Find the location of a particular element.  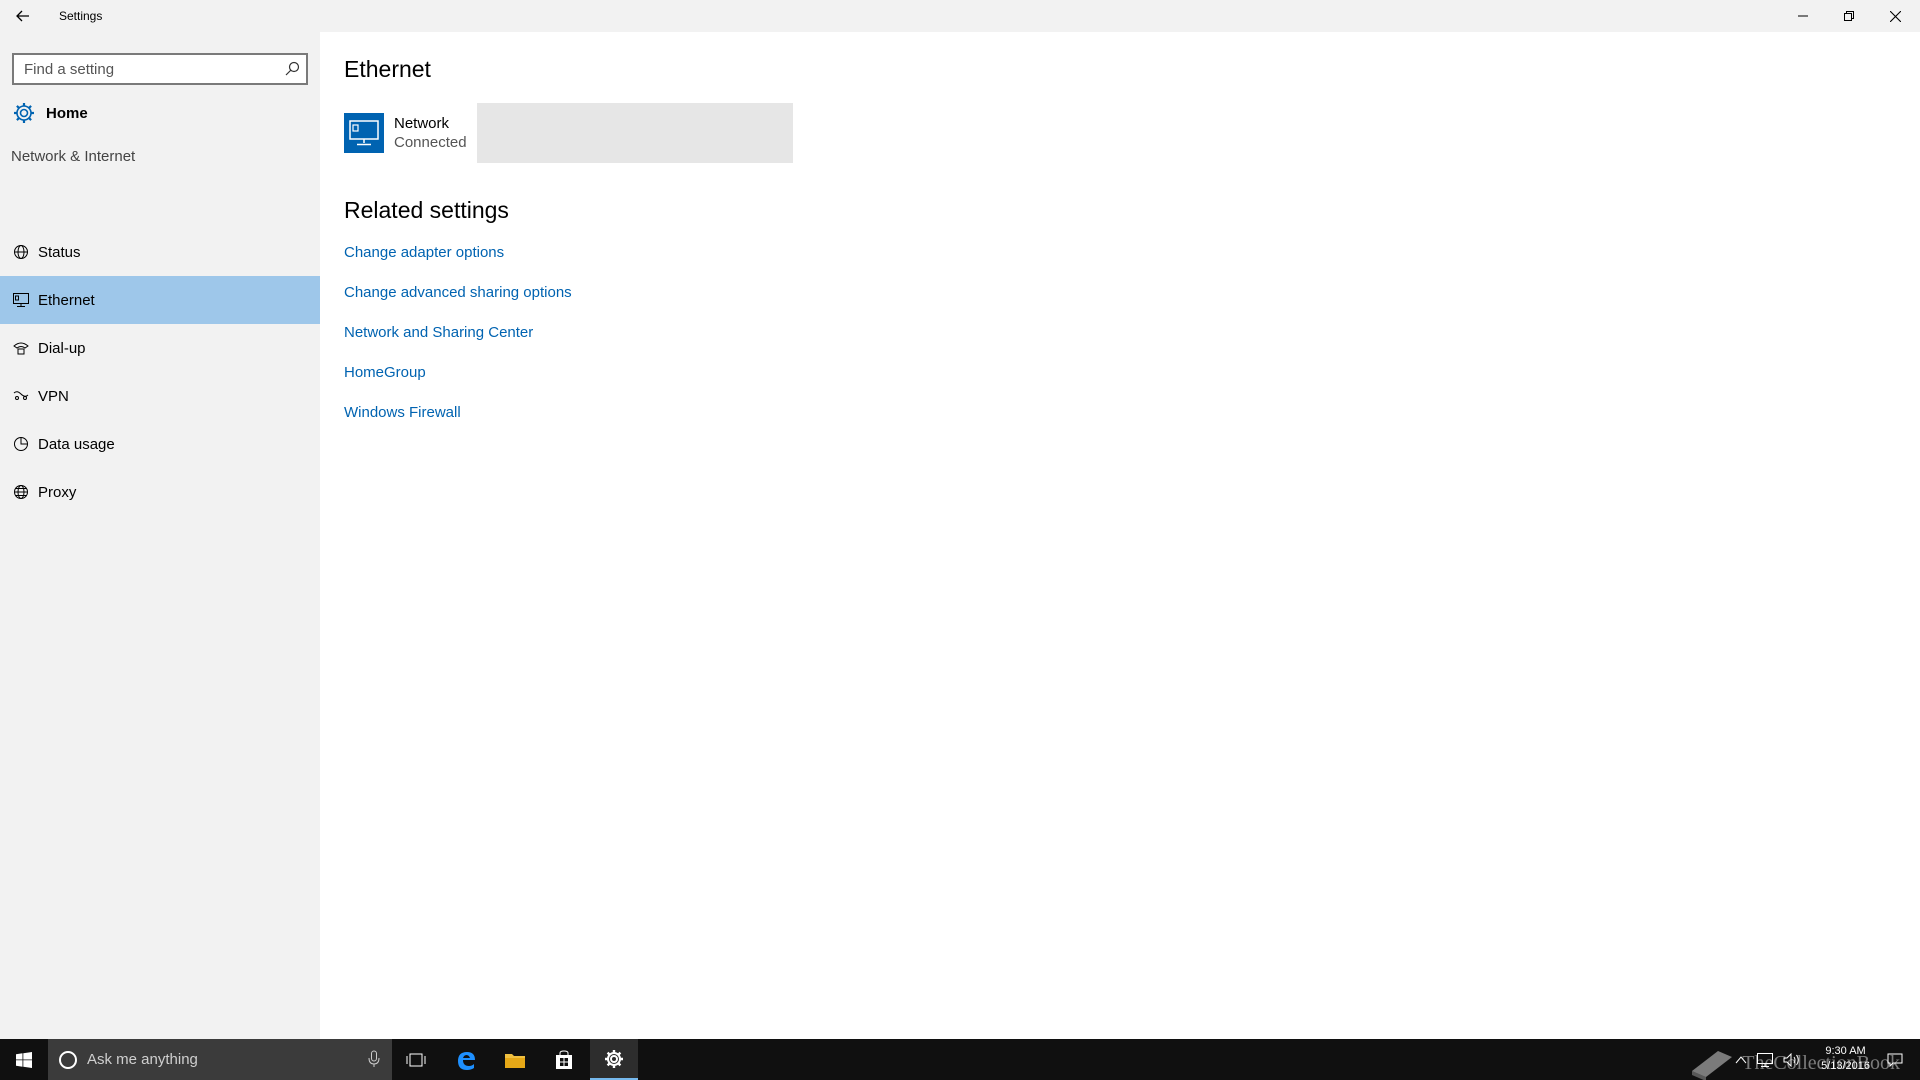

dialup-icon is located at coordinates (21, 348).